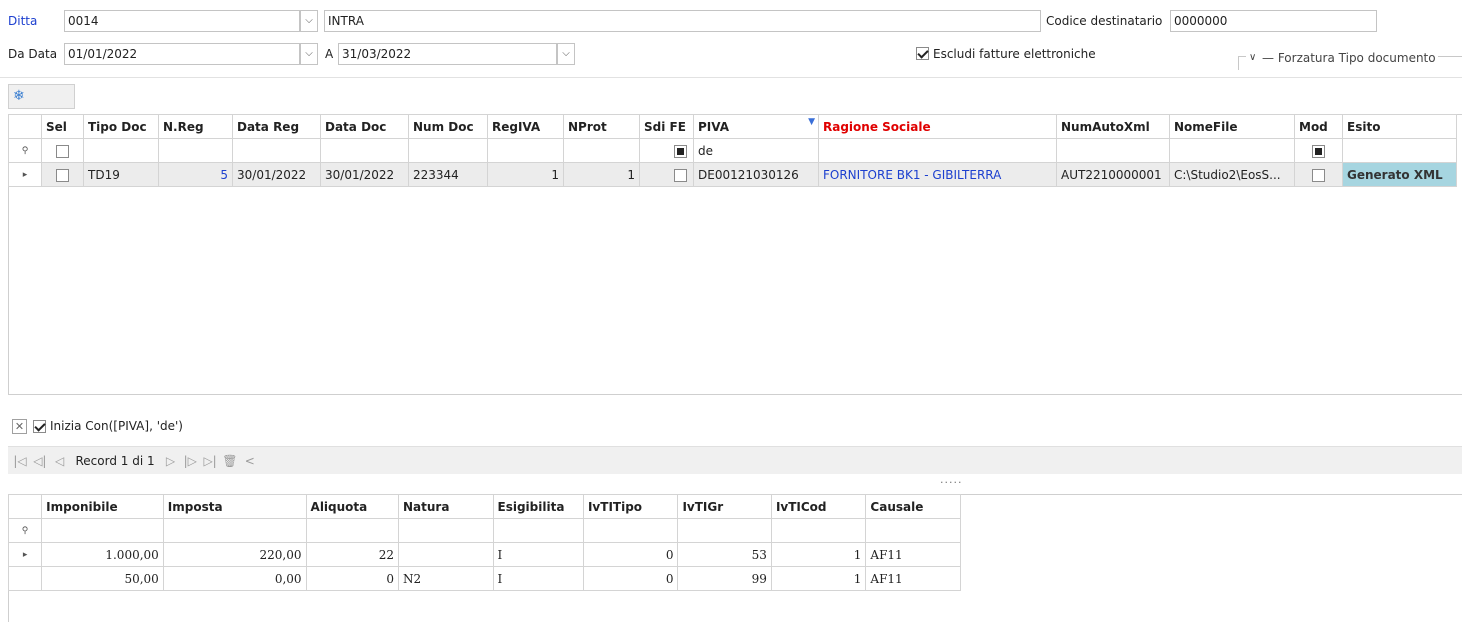 The height and width of the screenshot is (622, 1462). What do you see at coordinates (756, 126) in the screenshot?
I see `col-header-piva: PIVA ▼` at bounding box center [756, 126].